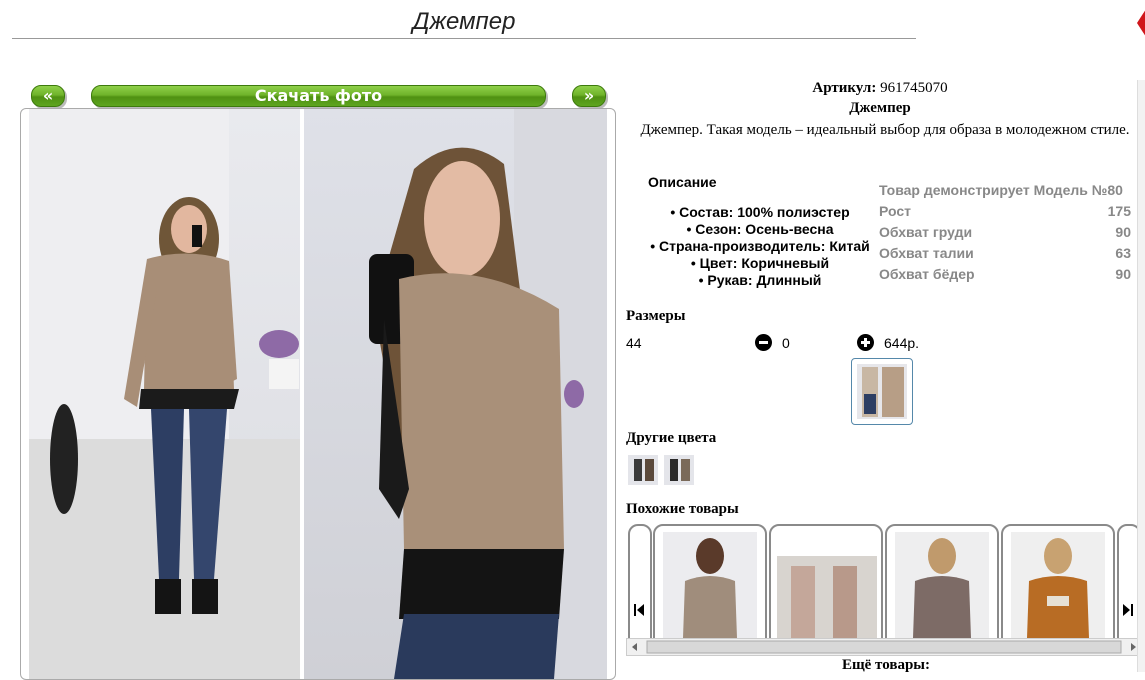 Image resolution: width=1145 pixels, height=680 pixels. Describe the element at coordinates (926, 253) in the screenshot. I see `model-row-label: Обхват талии` at that location.